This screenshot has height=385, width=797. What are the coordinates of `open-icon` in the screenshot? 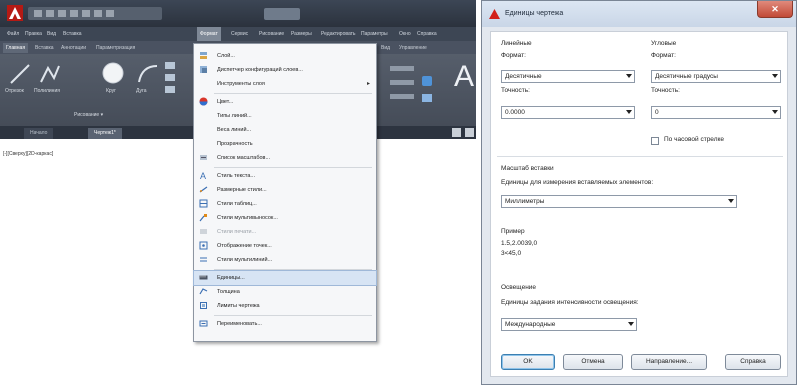 It's located at (50, 13).